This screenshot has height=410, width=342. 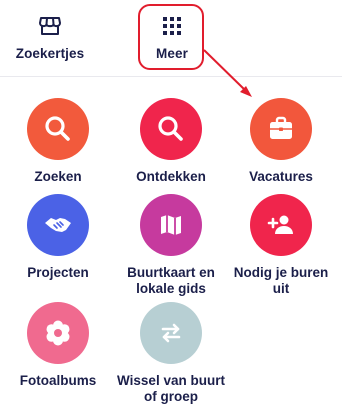 I want to click on grid-item-label: Nodig je buren uit, so click(x=281, y=280).